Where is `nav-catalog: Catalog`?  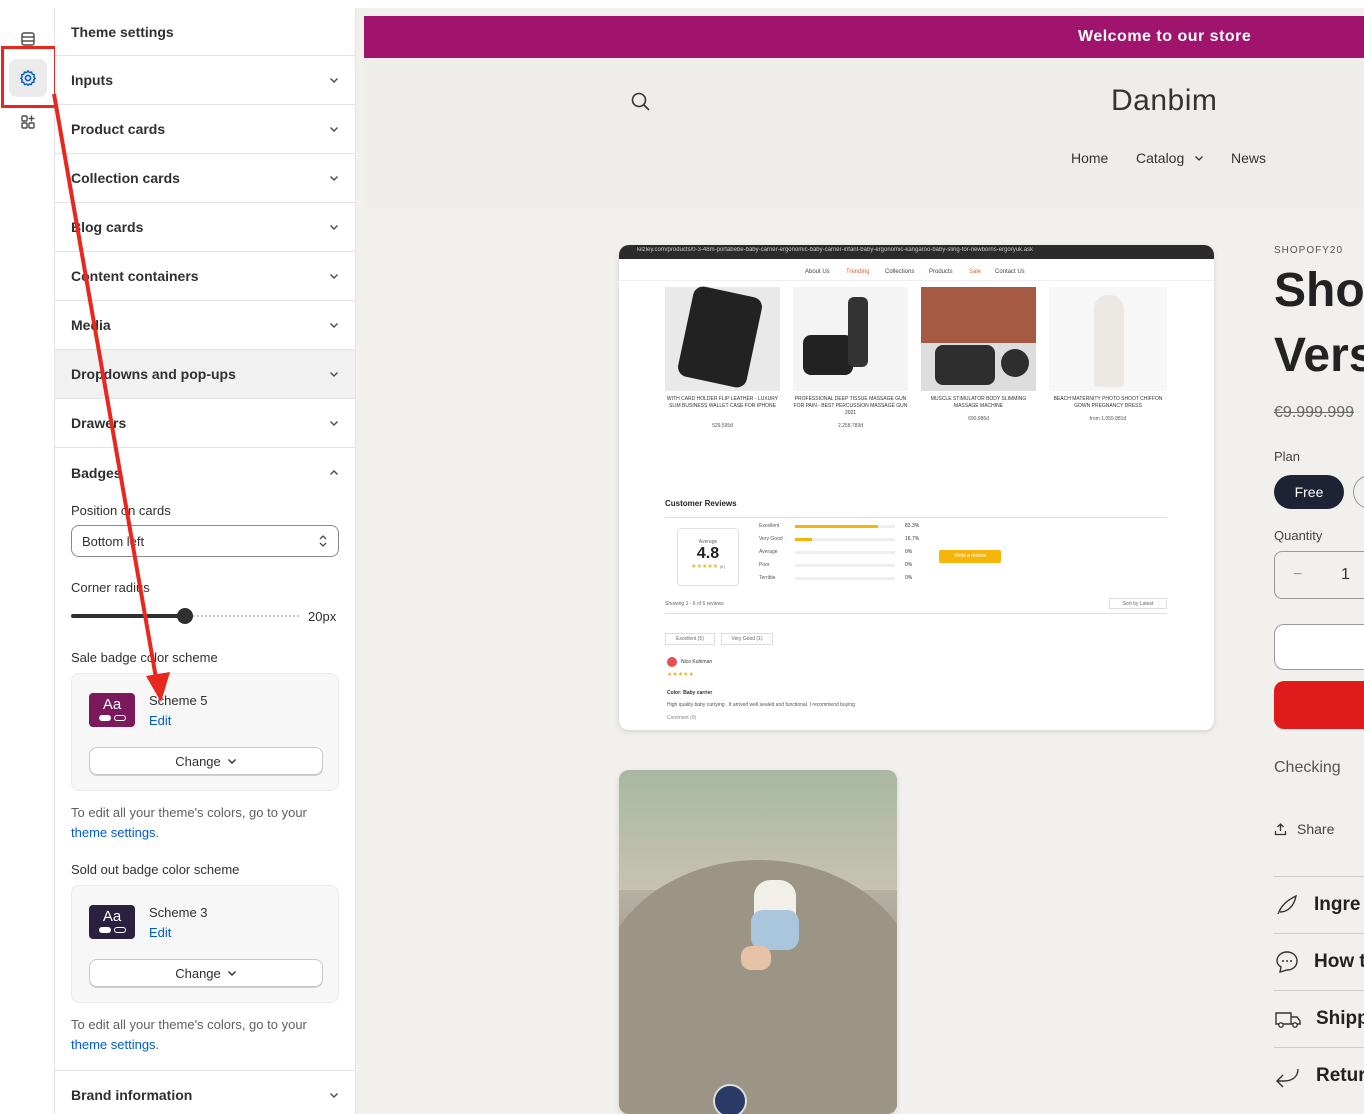
nav-catalog: Catalog is located at coordinates (1170, 158).